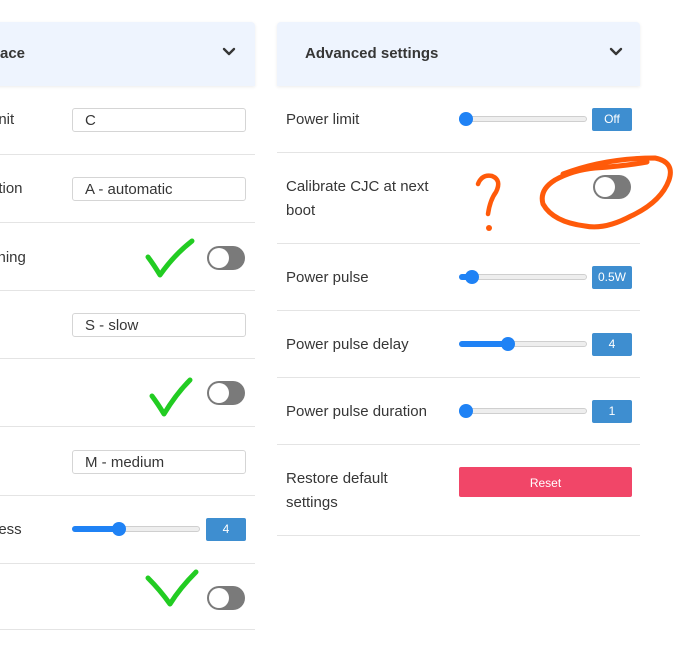  What do you see at coordinates (323, 119) in the screenshot?
I see `power-limit-label: Power limit` at bounding box center [323, 119].